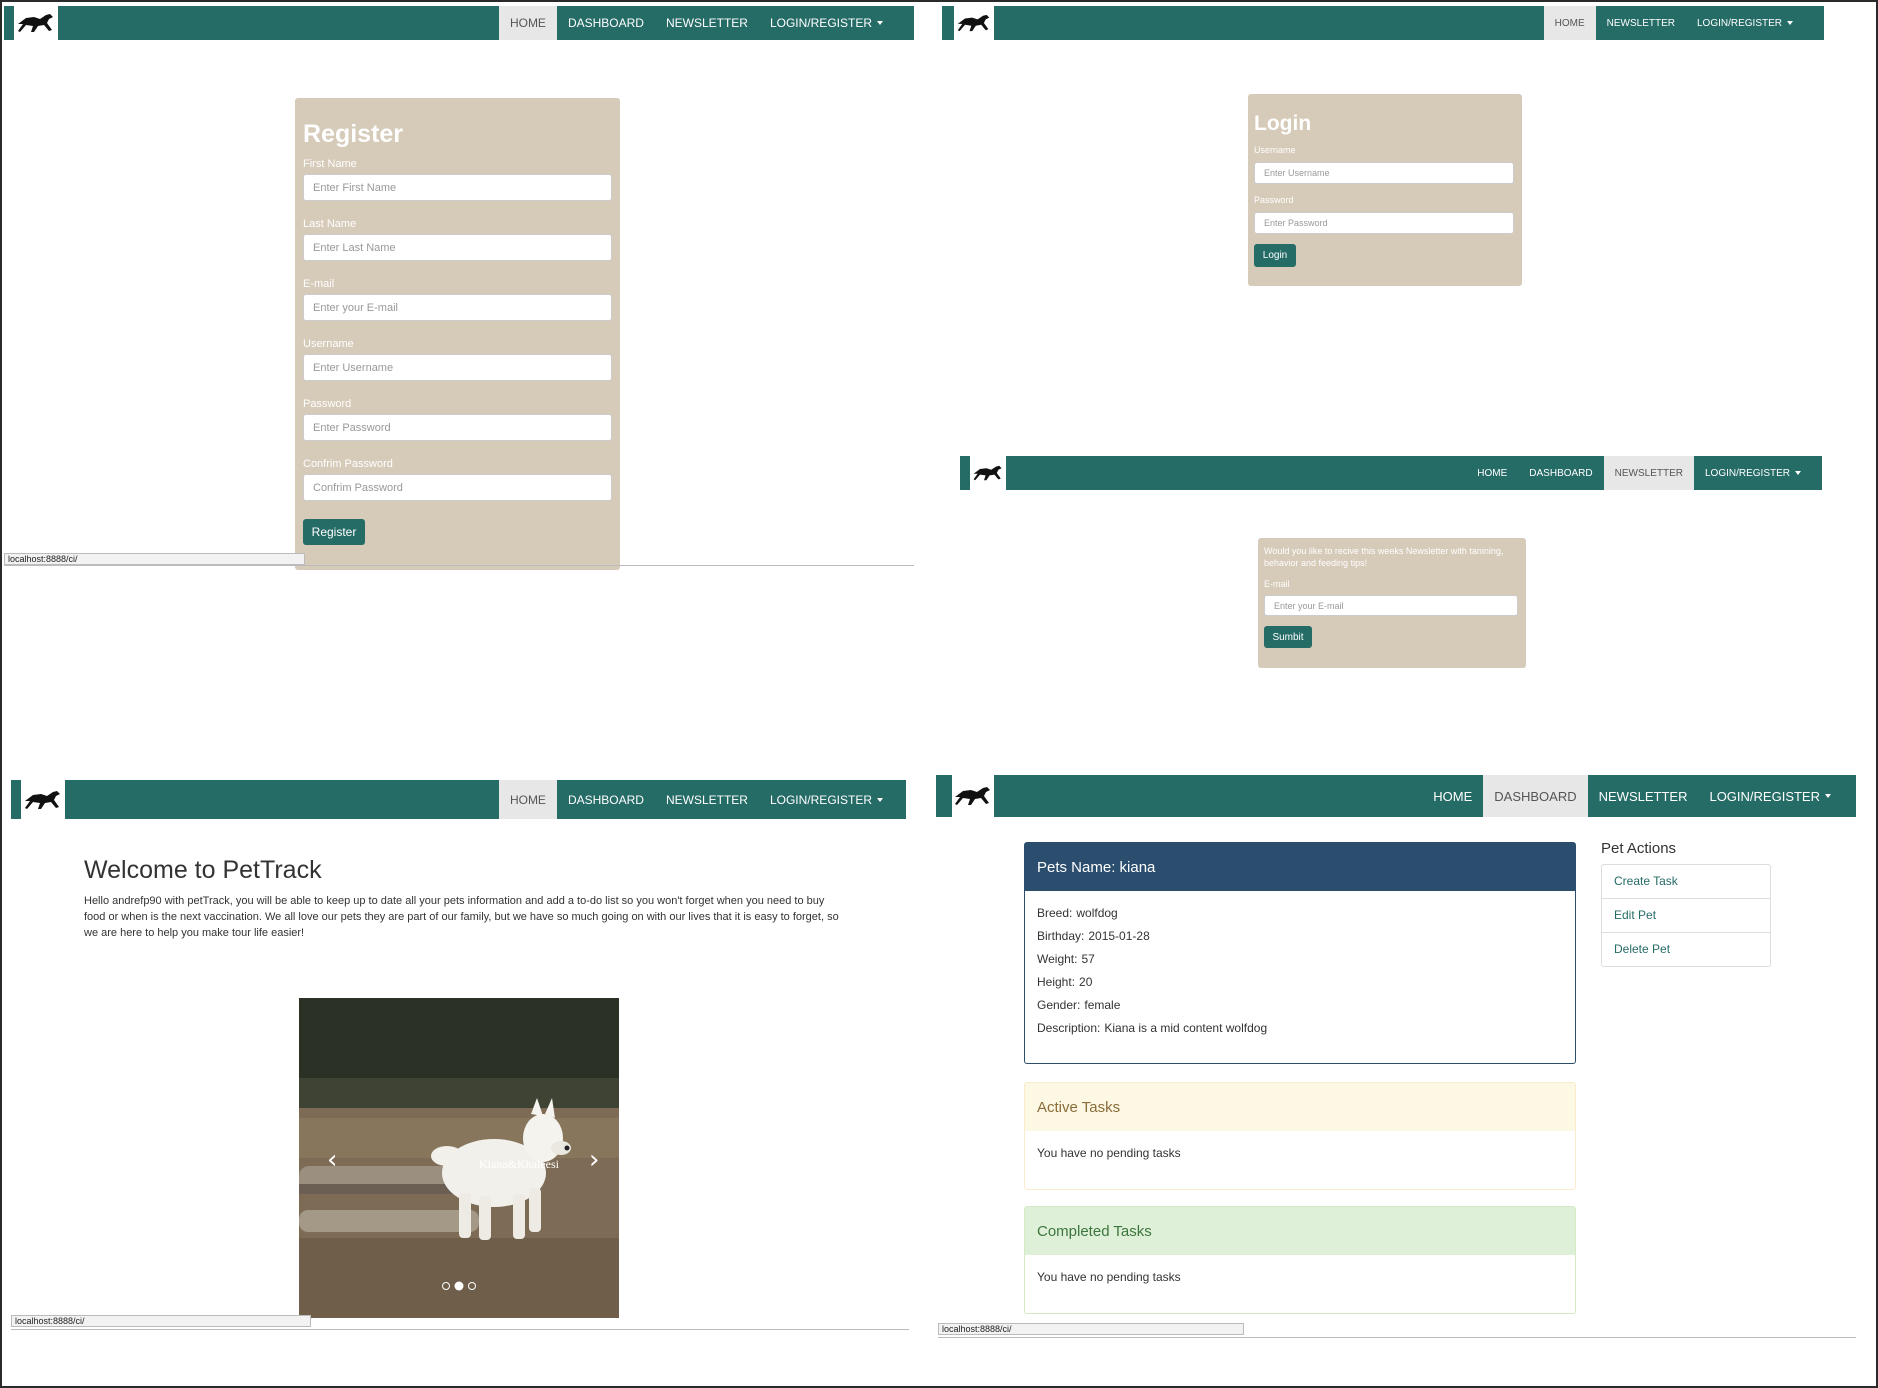 The height and width of the screenshot is (1388, 1878). I want to click on completed-tasks-body: You have no pending tasks, so click(1109, 1277).